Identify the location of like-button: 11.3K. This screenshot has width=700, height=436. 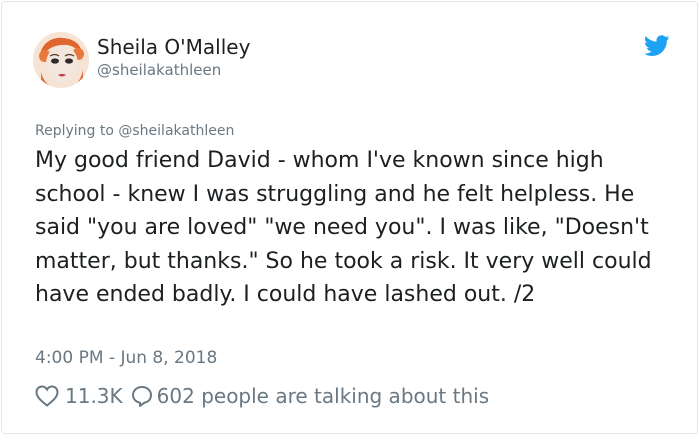
(83, 396).